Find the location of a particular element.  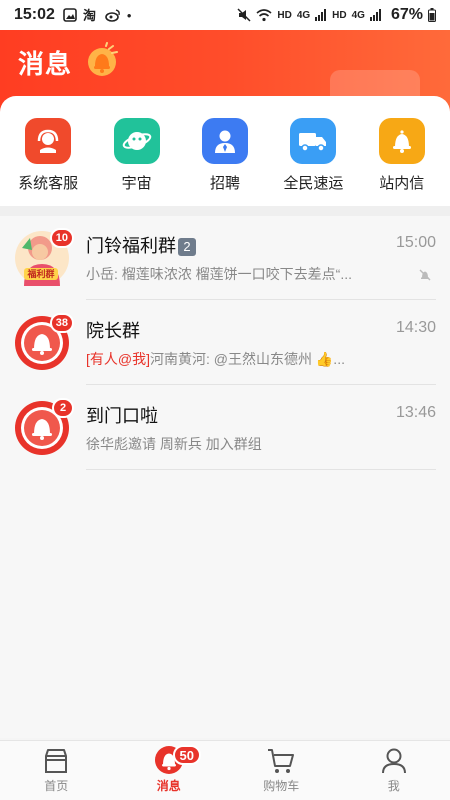

unread-badge: 2 is located at coordinates (63, 408).